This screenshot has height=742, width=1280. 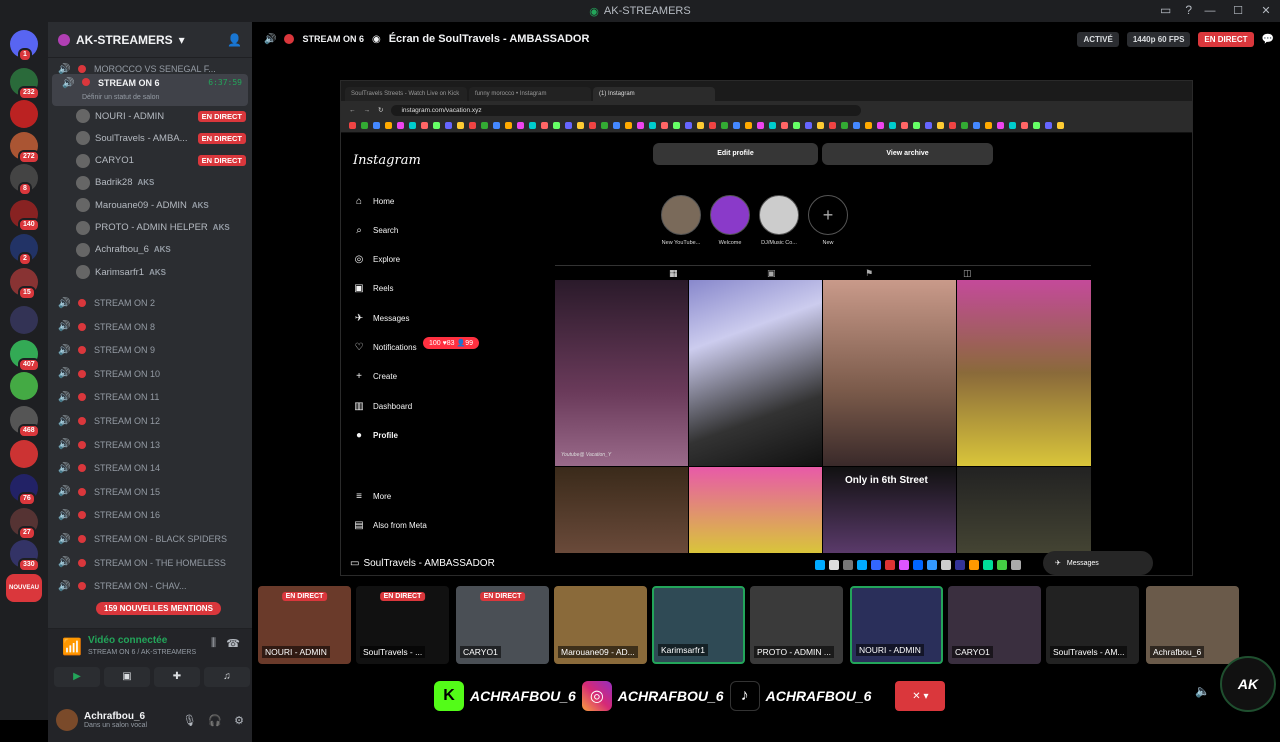 I want to click on grid-icon: ▦, so click(x=673, y=273).